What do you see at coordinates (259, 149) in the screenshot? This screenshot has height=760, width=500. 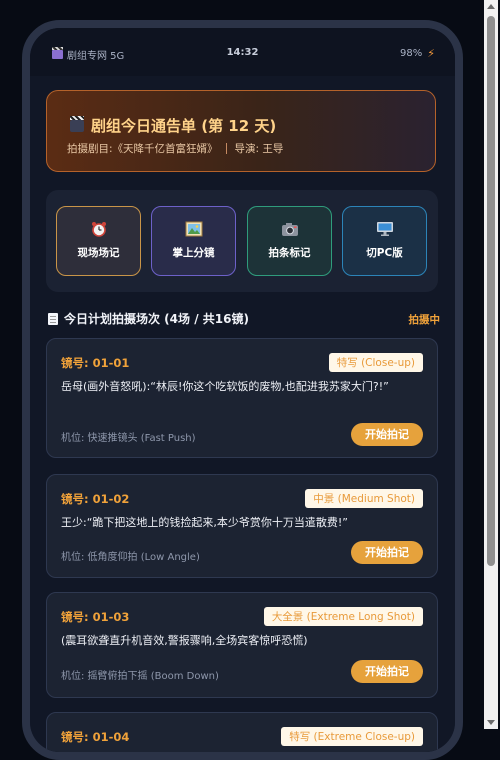 I see `director-name: 导演: 王导` at bounding box center [259, 149].